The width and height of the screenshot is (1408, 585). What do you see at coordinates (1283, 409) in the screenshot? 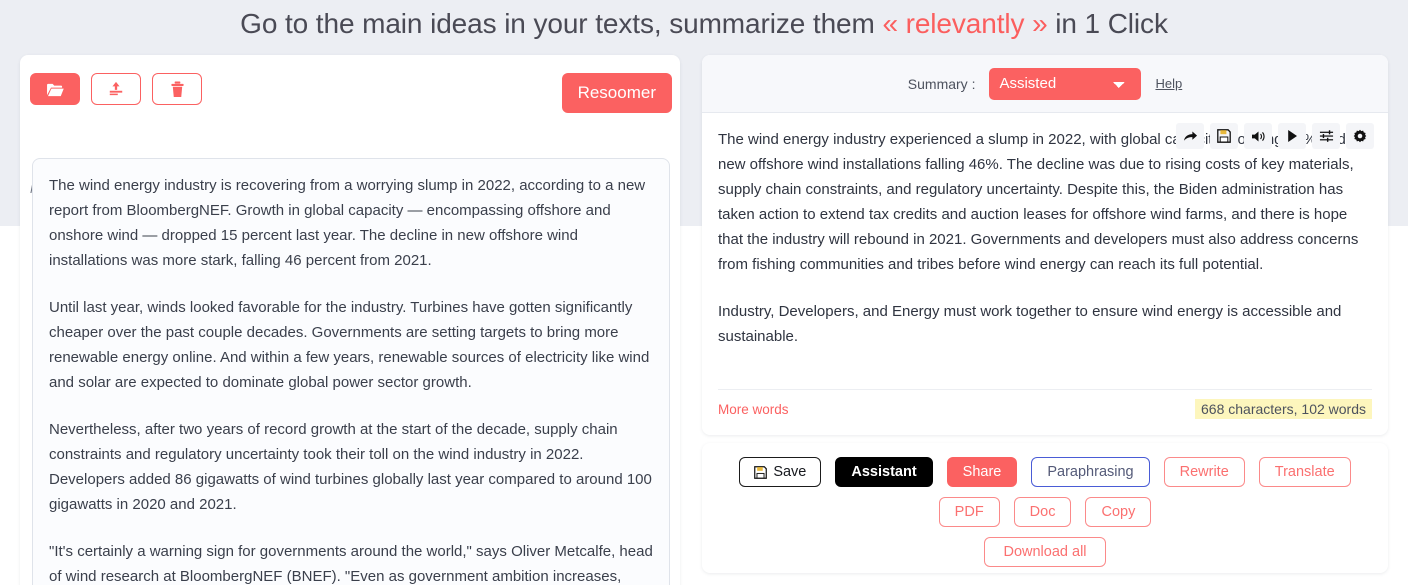
I see `character-word-count: 668 characters, 102 words` at bounding box center [1283, 409].